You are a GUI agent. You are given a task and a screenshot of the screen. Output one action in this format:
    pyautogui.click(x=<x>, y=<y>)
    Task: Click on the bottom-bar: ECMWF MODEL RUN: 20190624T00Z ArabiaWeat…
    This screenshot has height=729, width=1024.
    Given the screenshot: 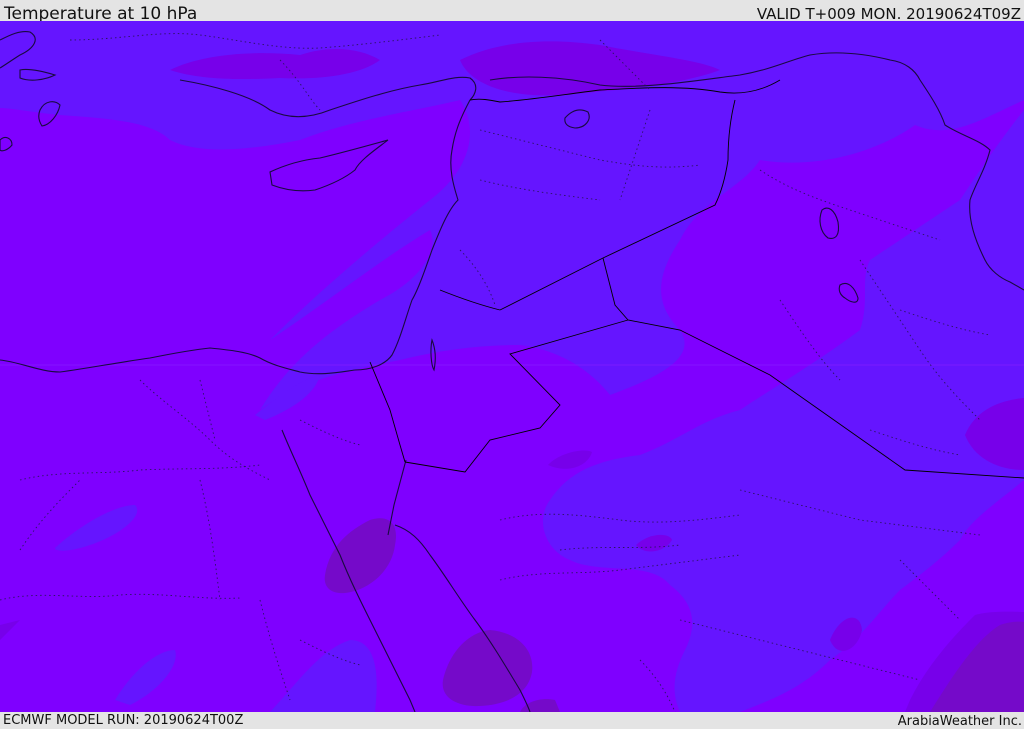 What is the action you would take?
    pyautogui.click(x=512, y=720)
    